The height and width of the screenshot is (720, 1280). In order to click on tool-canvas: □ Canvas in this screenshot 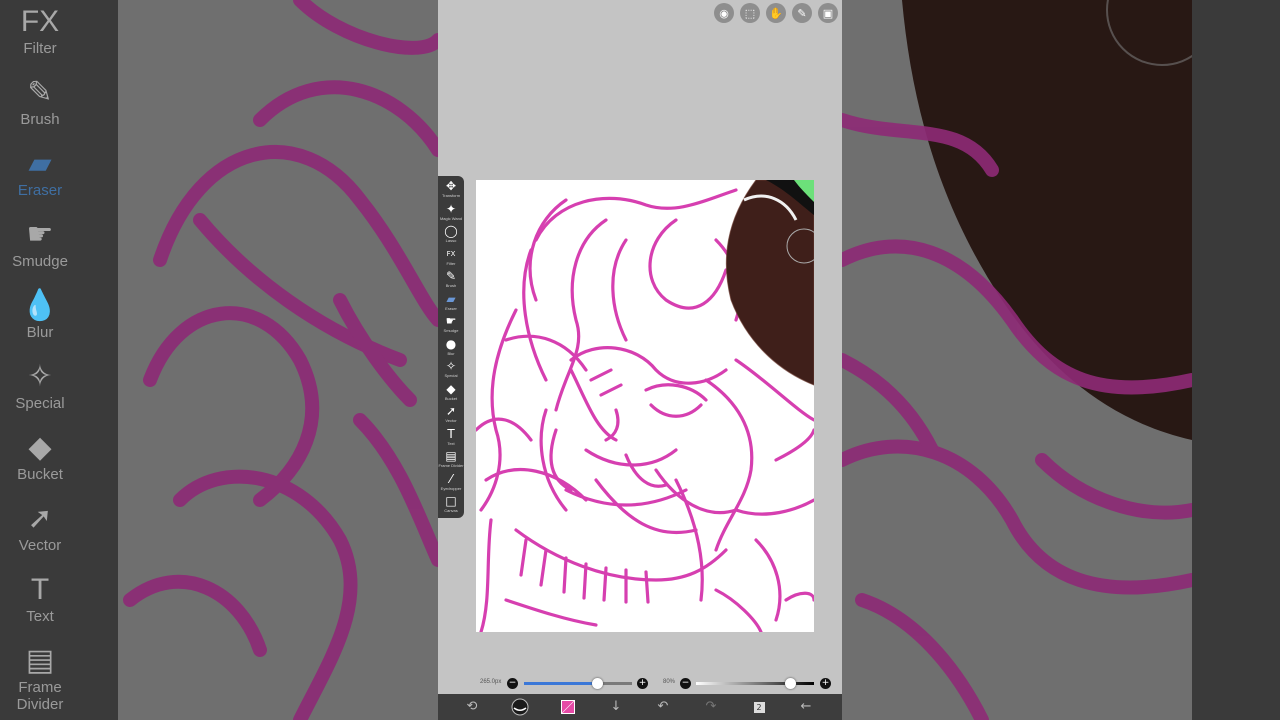, I will do `click(451, 505)`.